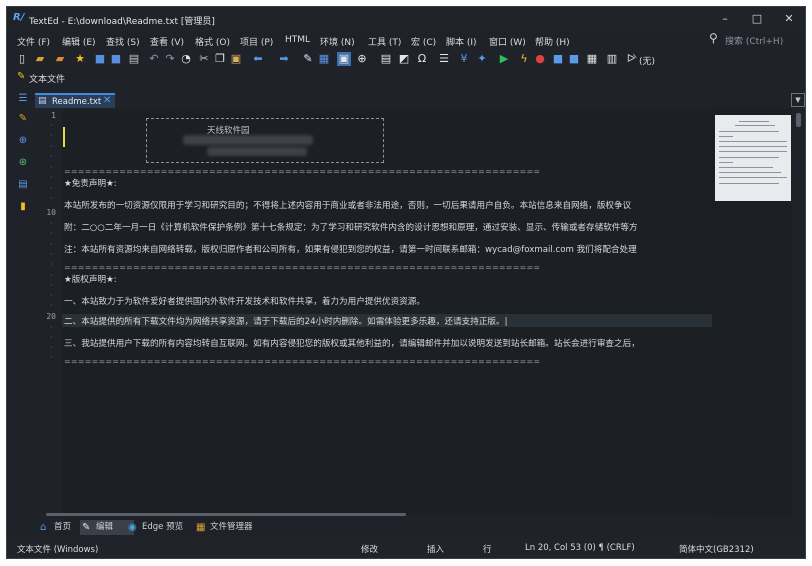 Image resolution: width=812 pixels, height=566 pixels. Describe the element at coordinates (386, 59) in the screenshot. I see `tag-icon: ▤` at that location.